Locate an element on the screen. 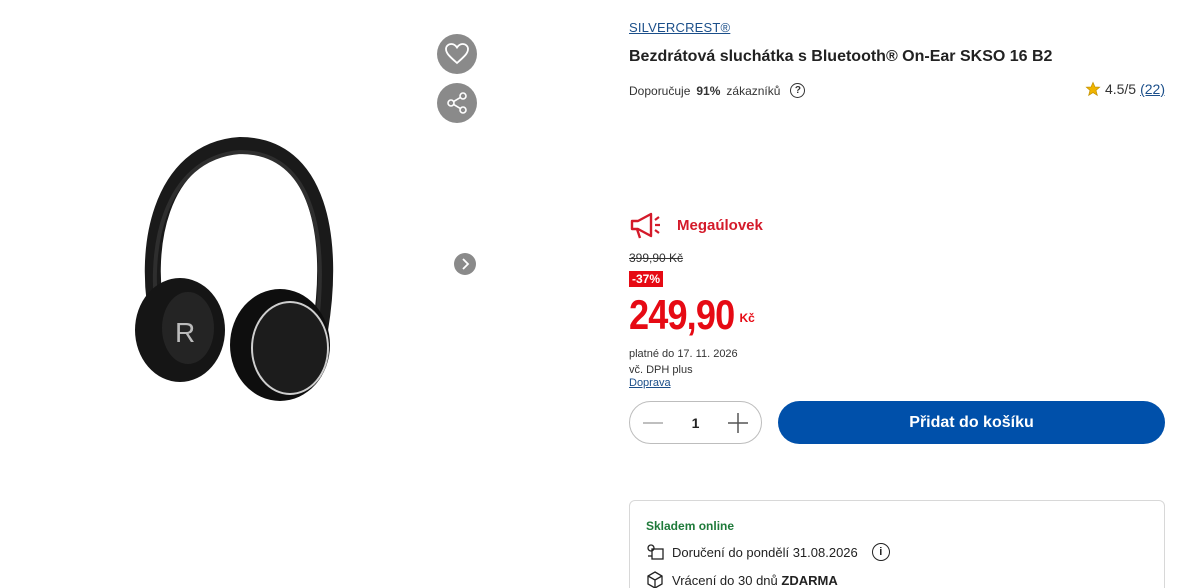  rating-count-link: (22) is located at coordinates (1152, 89).